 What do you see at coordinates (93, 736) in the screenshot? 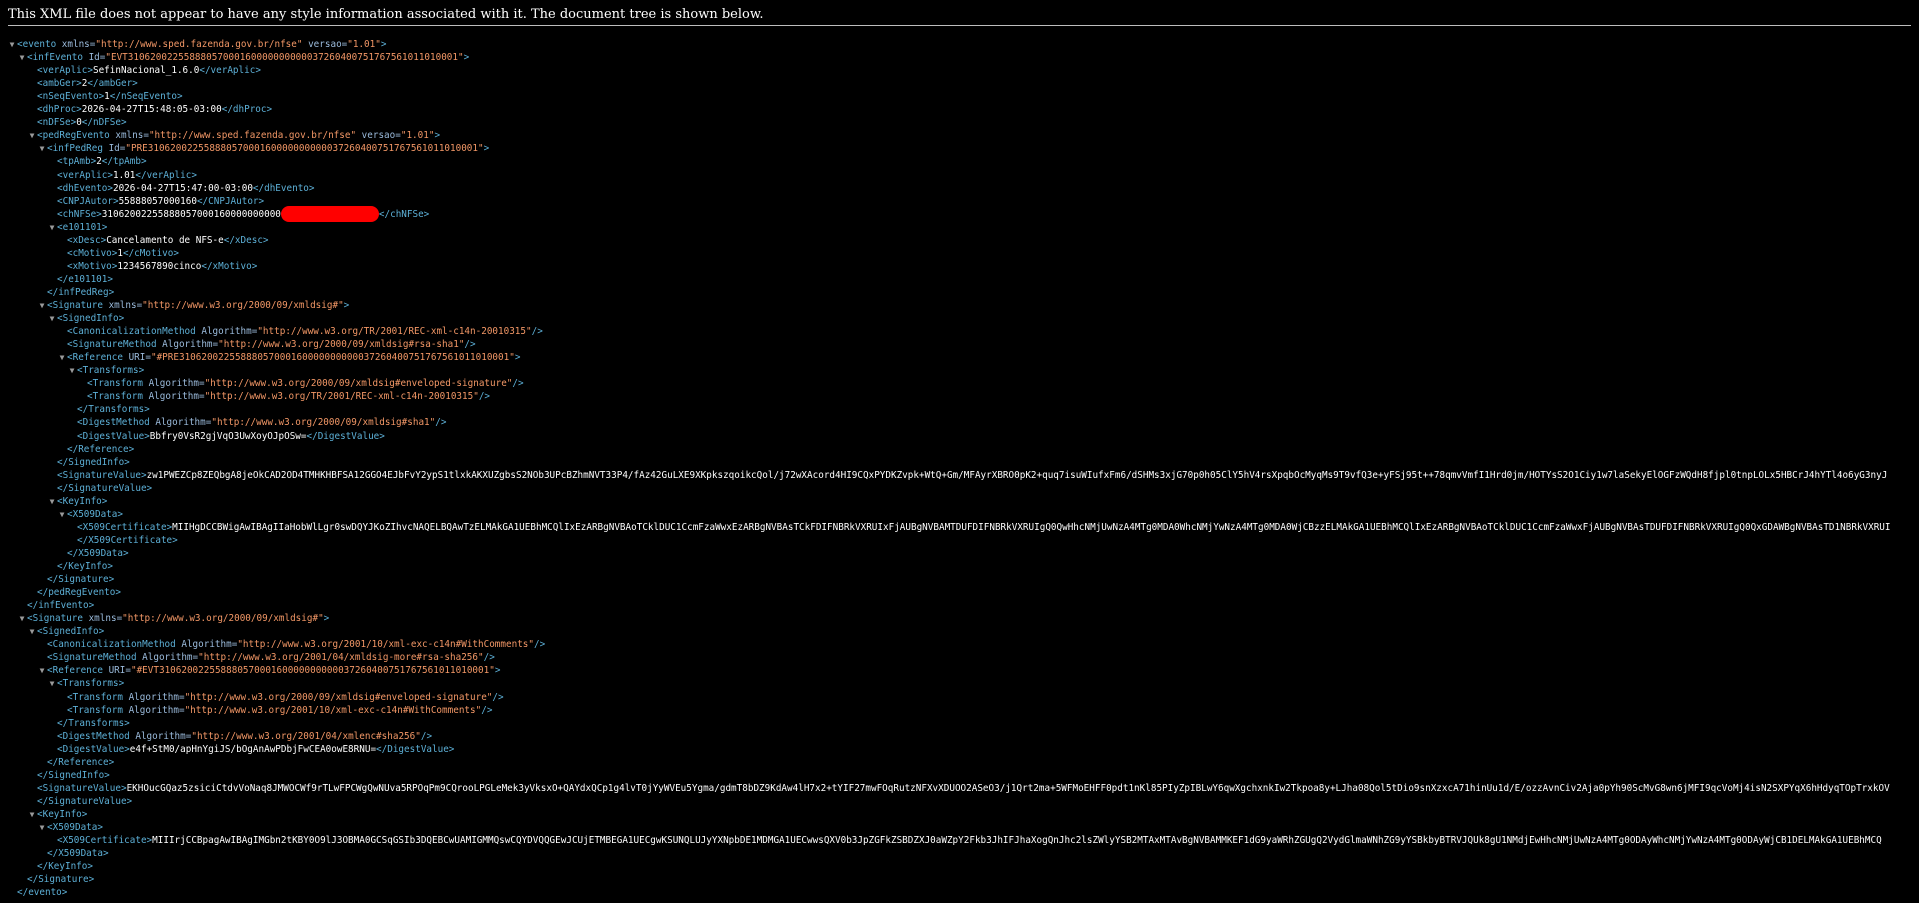
I see `xml-tag-text: <DigestMethod` at bounding box center [93, 736].